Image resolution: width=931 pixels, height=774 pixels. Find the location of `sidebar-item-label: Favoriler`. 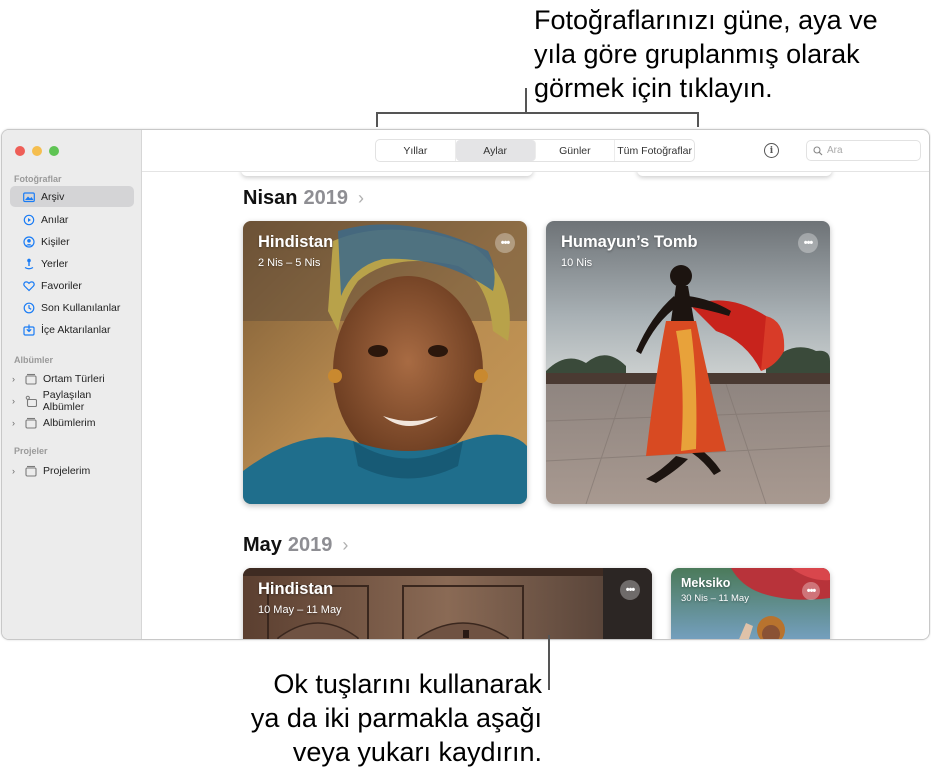

sidebar-item-label: Favoriler is located at coordinates (61, 285).